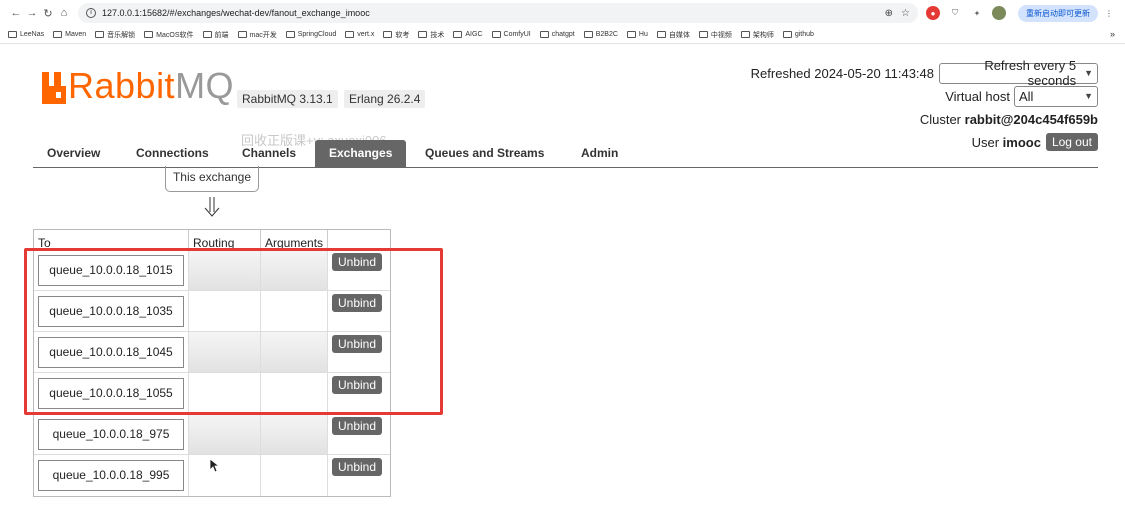 This screenshot has width=1125, height=516. I want to click on refresh-interval-select: Refresh every 5 seconds ▼, so click(1018, 73).